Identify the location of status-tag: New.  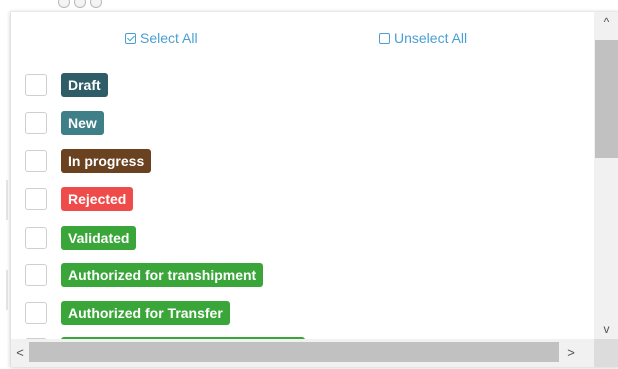
(82, 123).